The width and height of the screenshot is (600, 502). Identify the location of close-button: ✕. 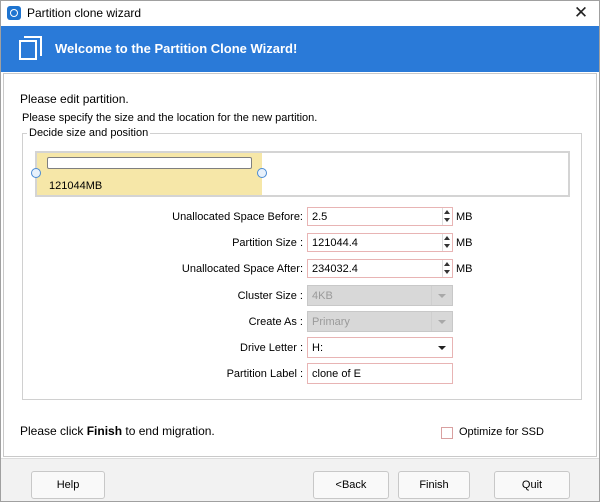
(581, 13).